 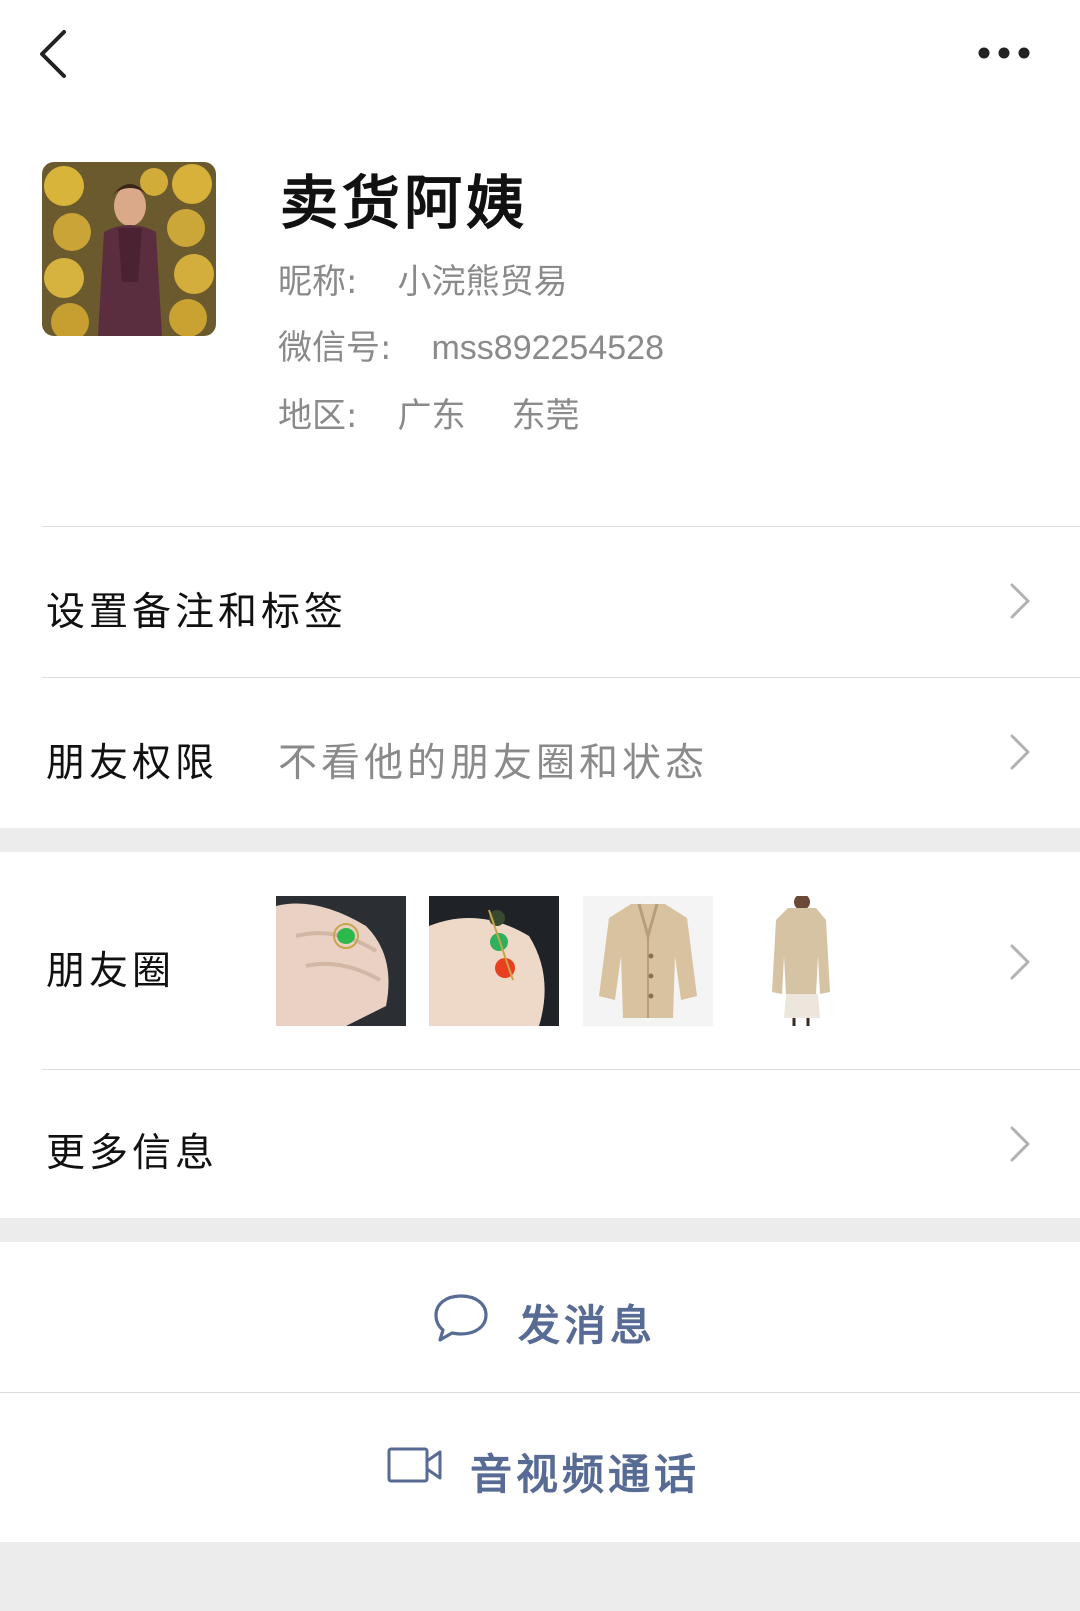 I want to click on video-call-button: 音视频通话, so click(x=540, y=1468).